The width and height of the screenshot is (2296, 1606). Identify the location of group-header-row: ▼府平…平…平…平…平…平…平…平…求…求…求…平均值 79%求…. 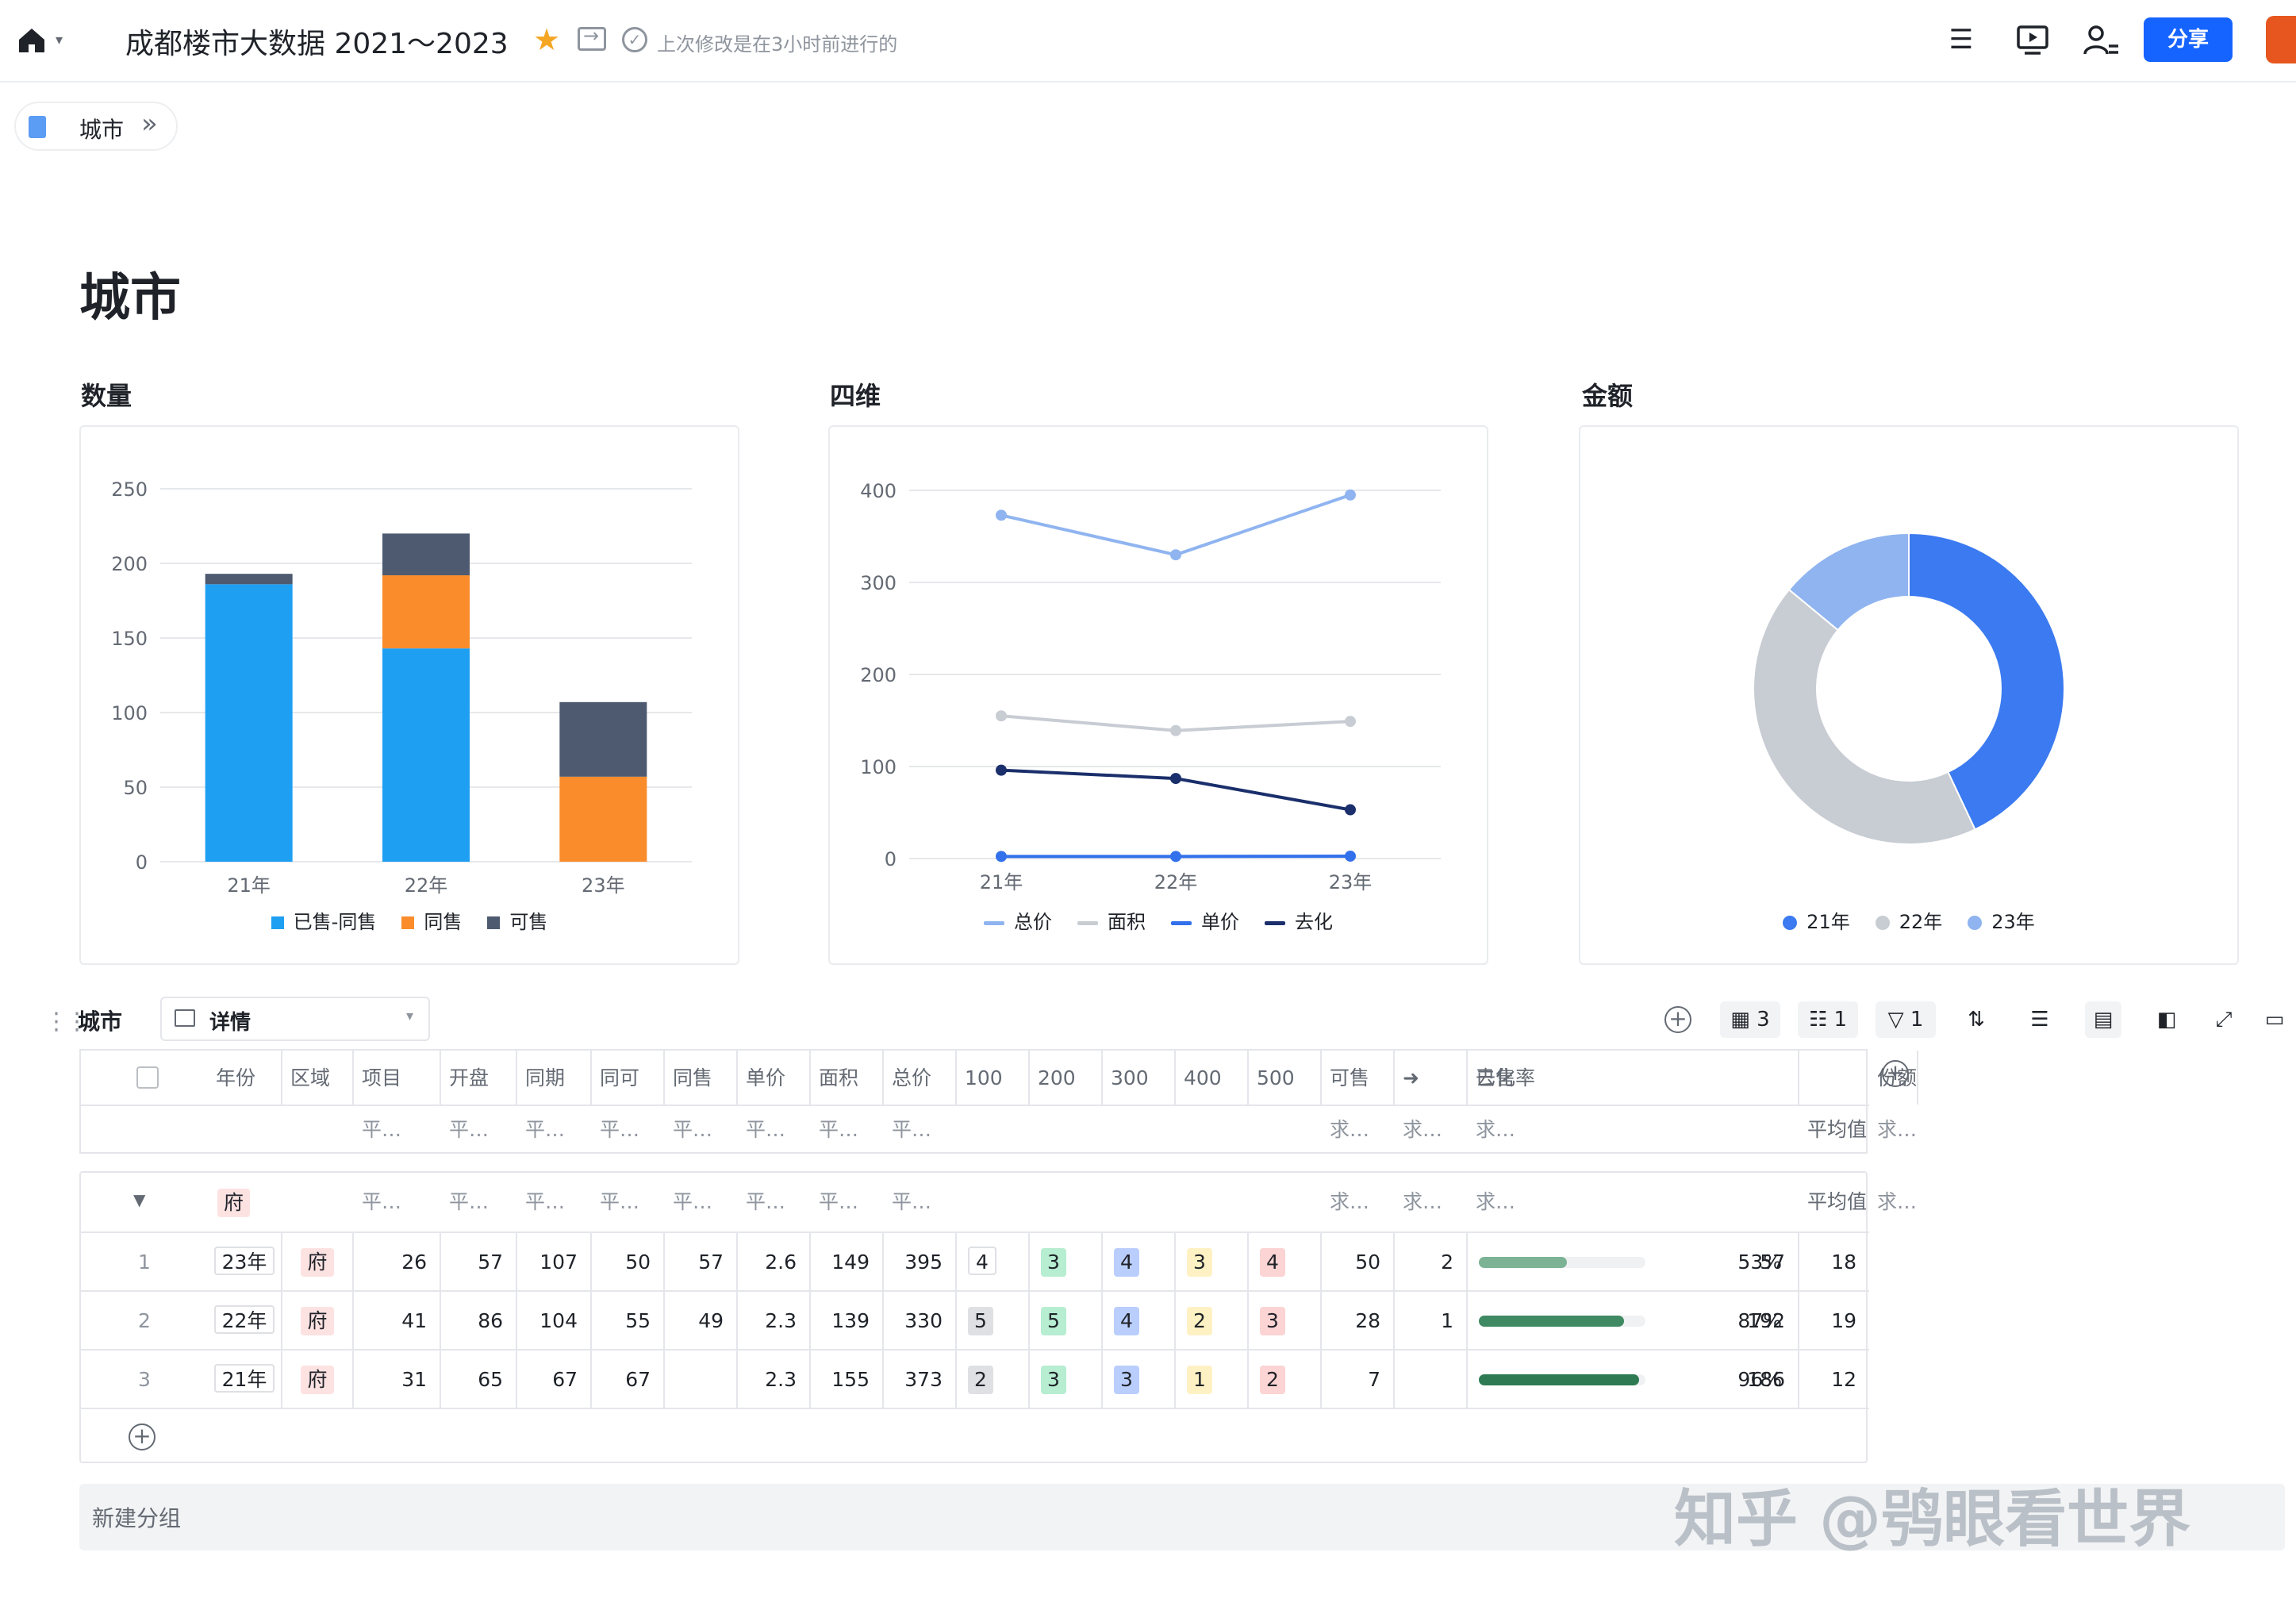
(999, 1203).